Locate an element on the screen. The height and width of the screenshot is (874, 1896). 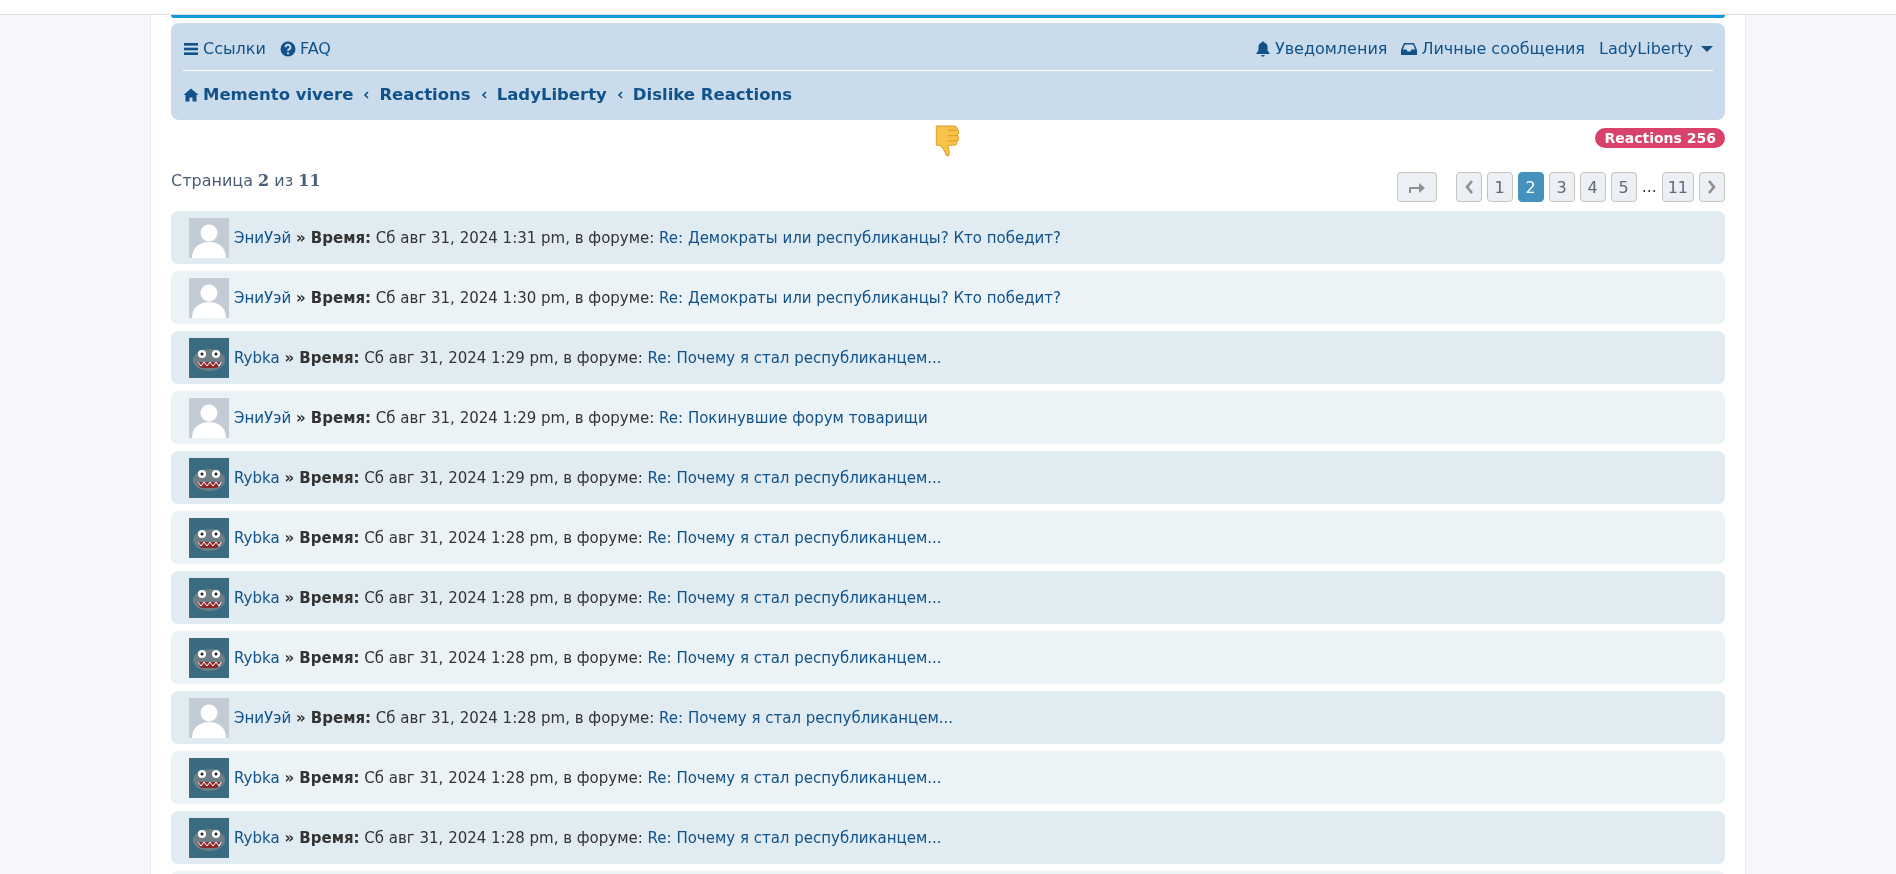
breadcrumb-link: LadyLiberty is located at coordinates (551, 94).